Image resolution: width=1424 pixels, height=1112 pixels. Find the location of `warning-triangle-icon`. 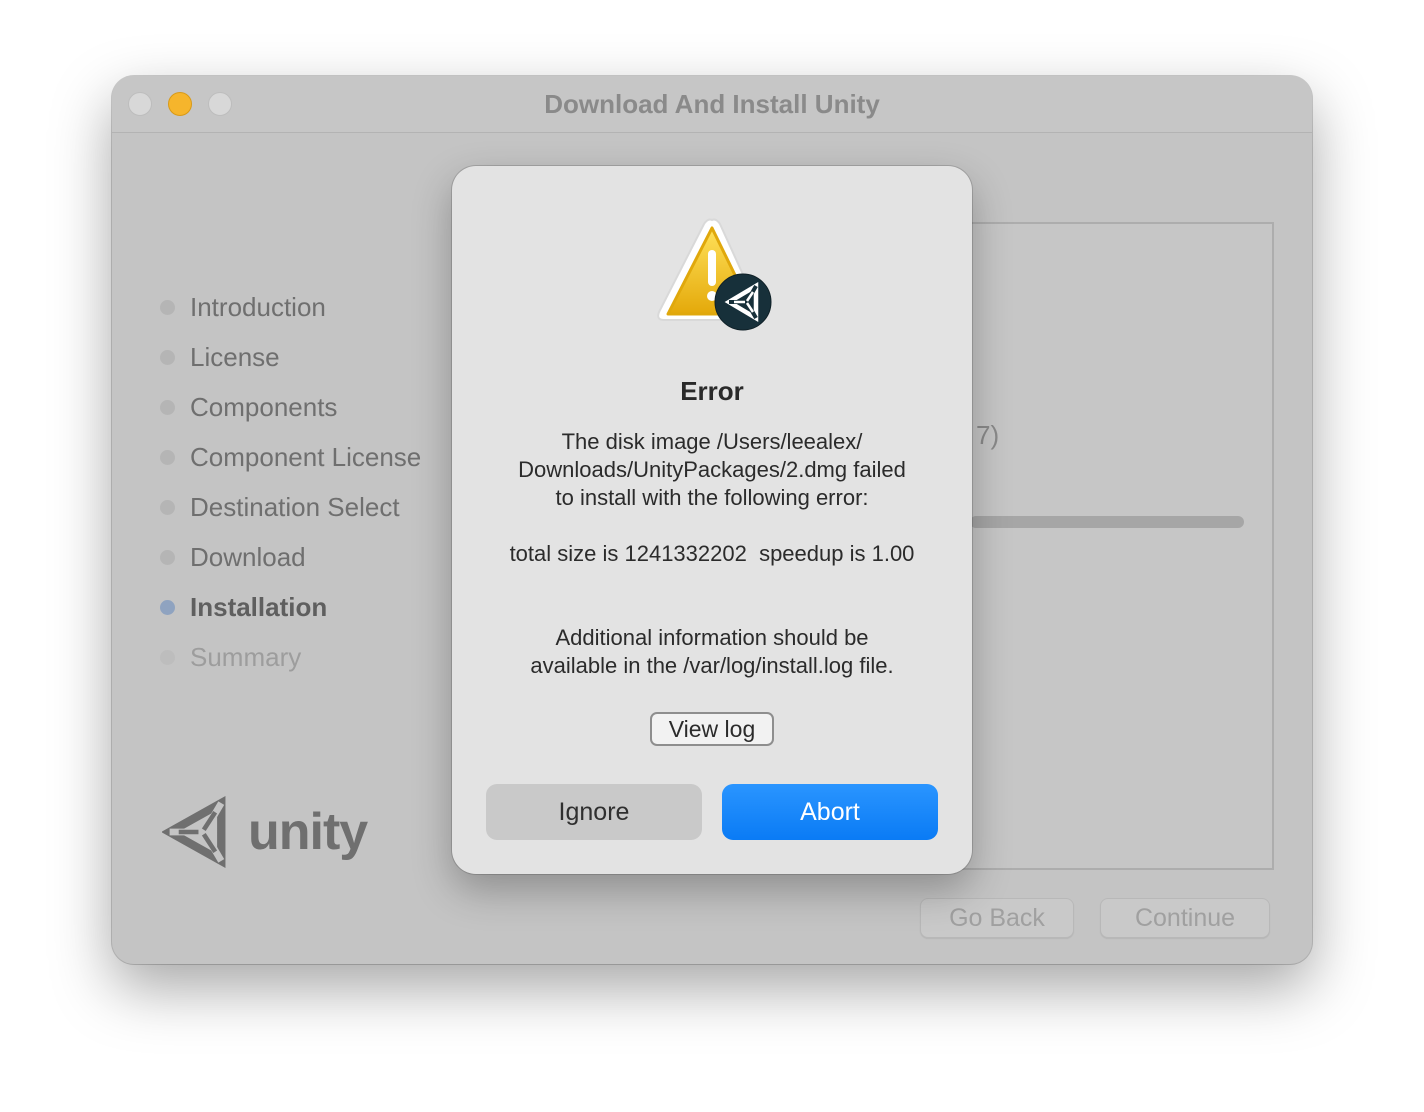

warning-triangle-icon is located at coordinates (714, 274).